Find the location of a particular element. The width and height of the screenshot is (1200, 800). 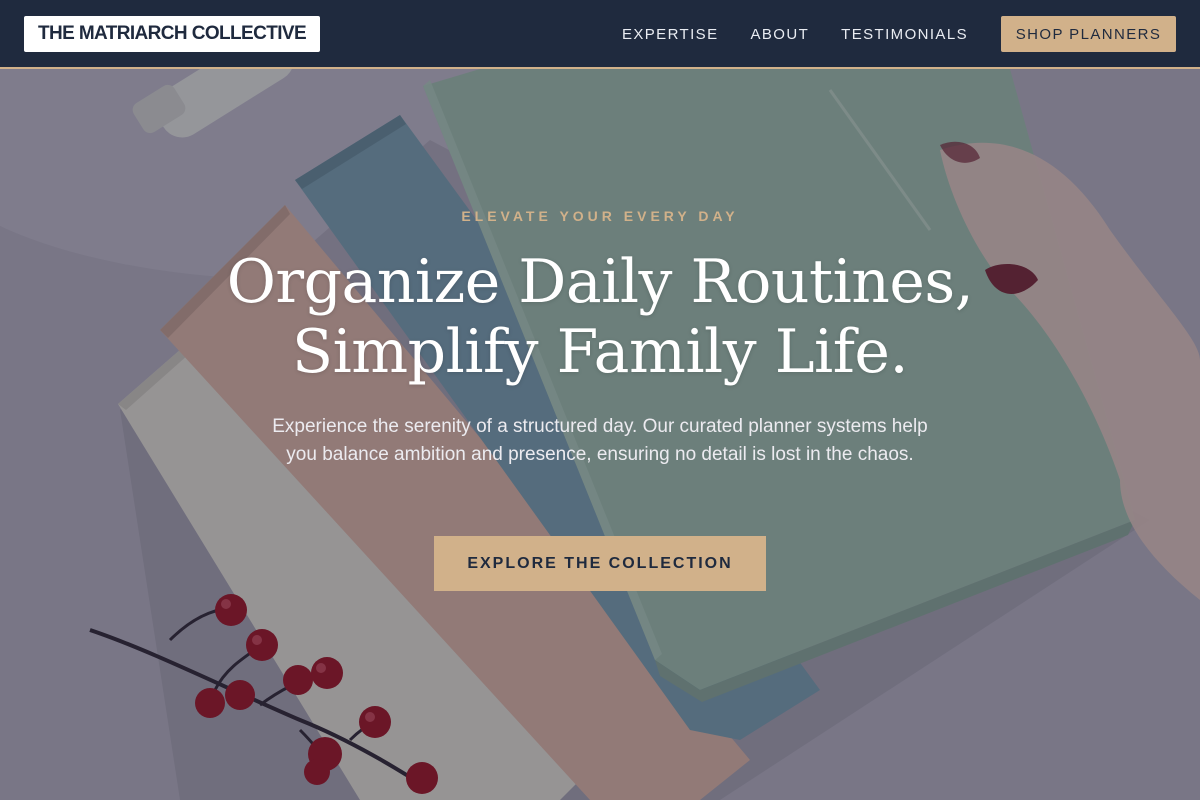

hero-headline-line-1: Organize Daily Routines, is located at coordinates (600, 282).